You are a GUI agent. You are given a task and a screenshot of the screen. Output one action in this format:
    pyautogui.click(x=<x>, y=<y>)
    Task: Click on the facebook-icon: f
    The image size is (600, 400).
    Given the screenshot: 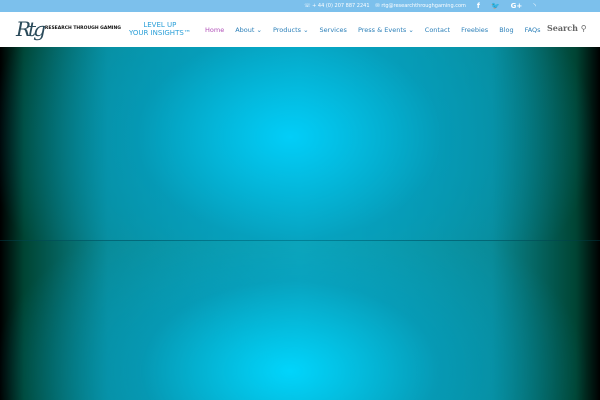 What is the action you would take?
    pyautogui.click(x=478, y=6)
    